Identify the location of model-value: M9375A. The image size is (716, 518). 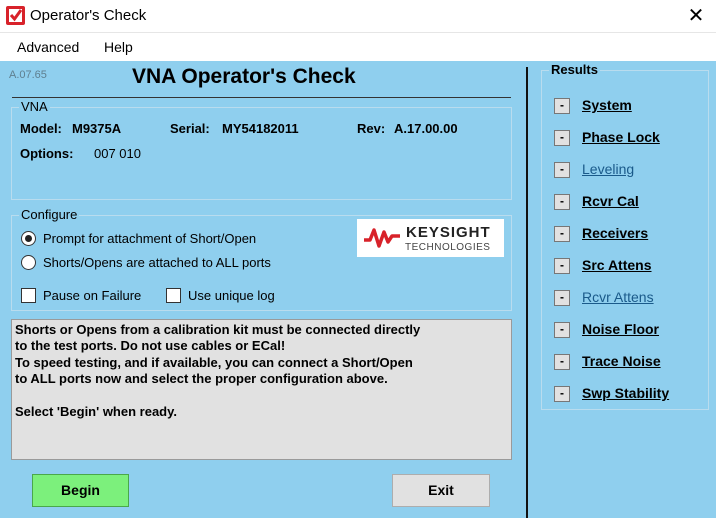
(97, 128).